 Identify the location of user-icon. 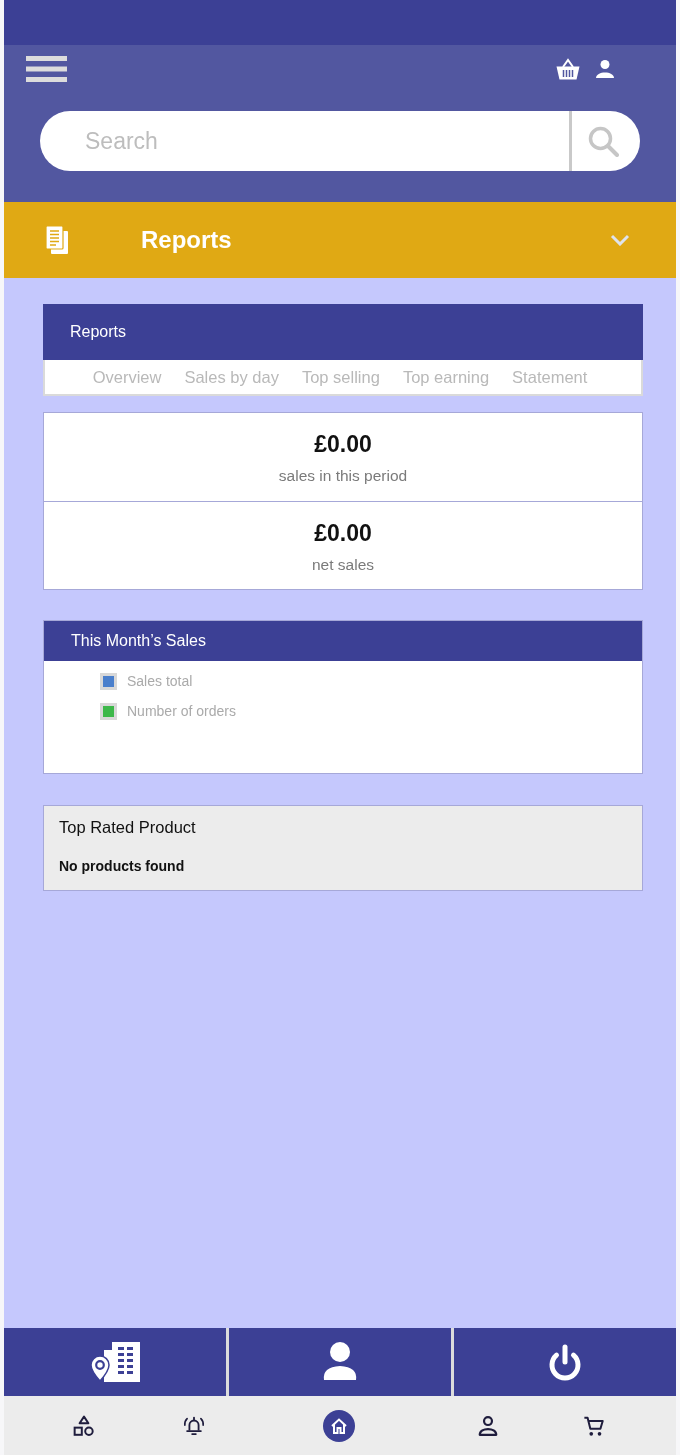
(605, 69).